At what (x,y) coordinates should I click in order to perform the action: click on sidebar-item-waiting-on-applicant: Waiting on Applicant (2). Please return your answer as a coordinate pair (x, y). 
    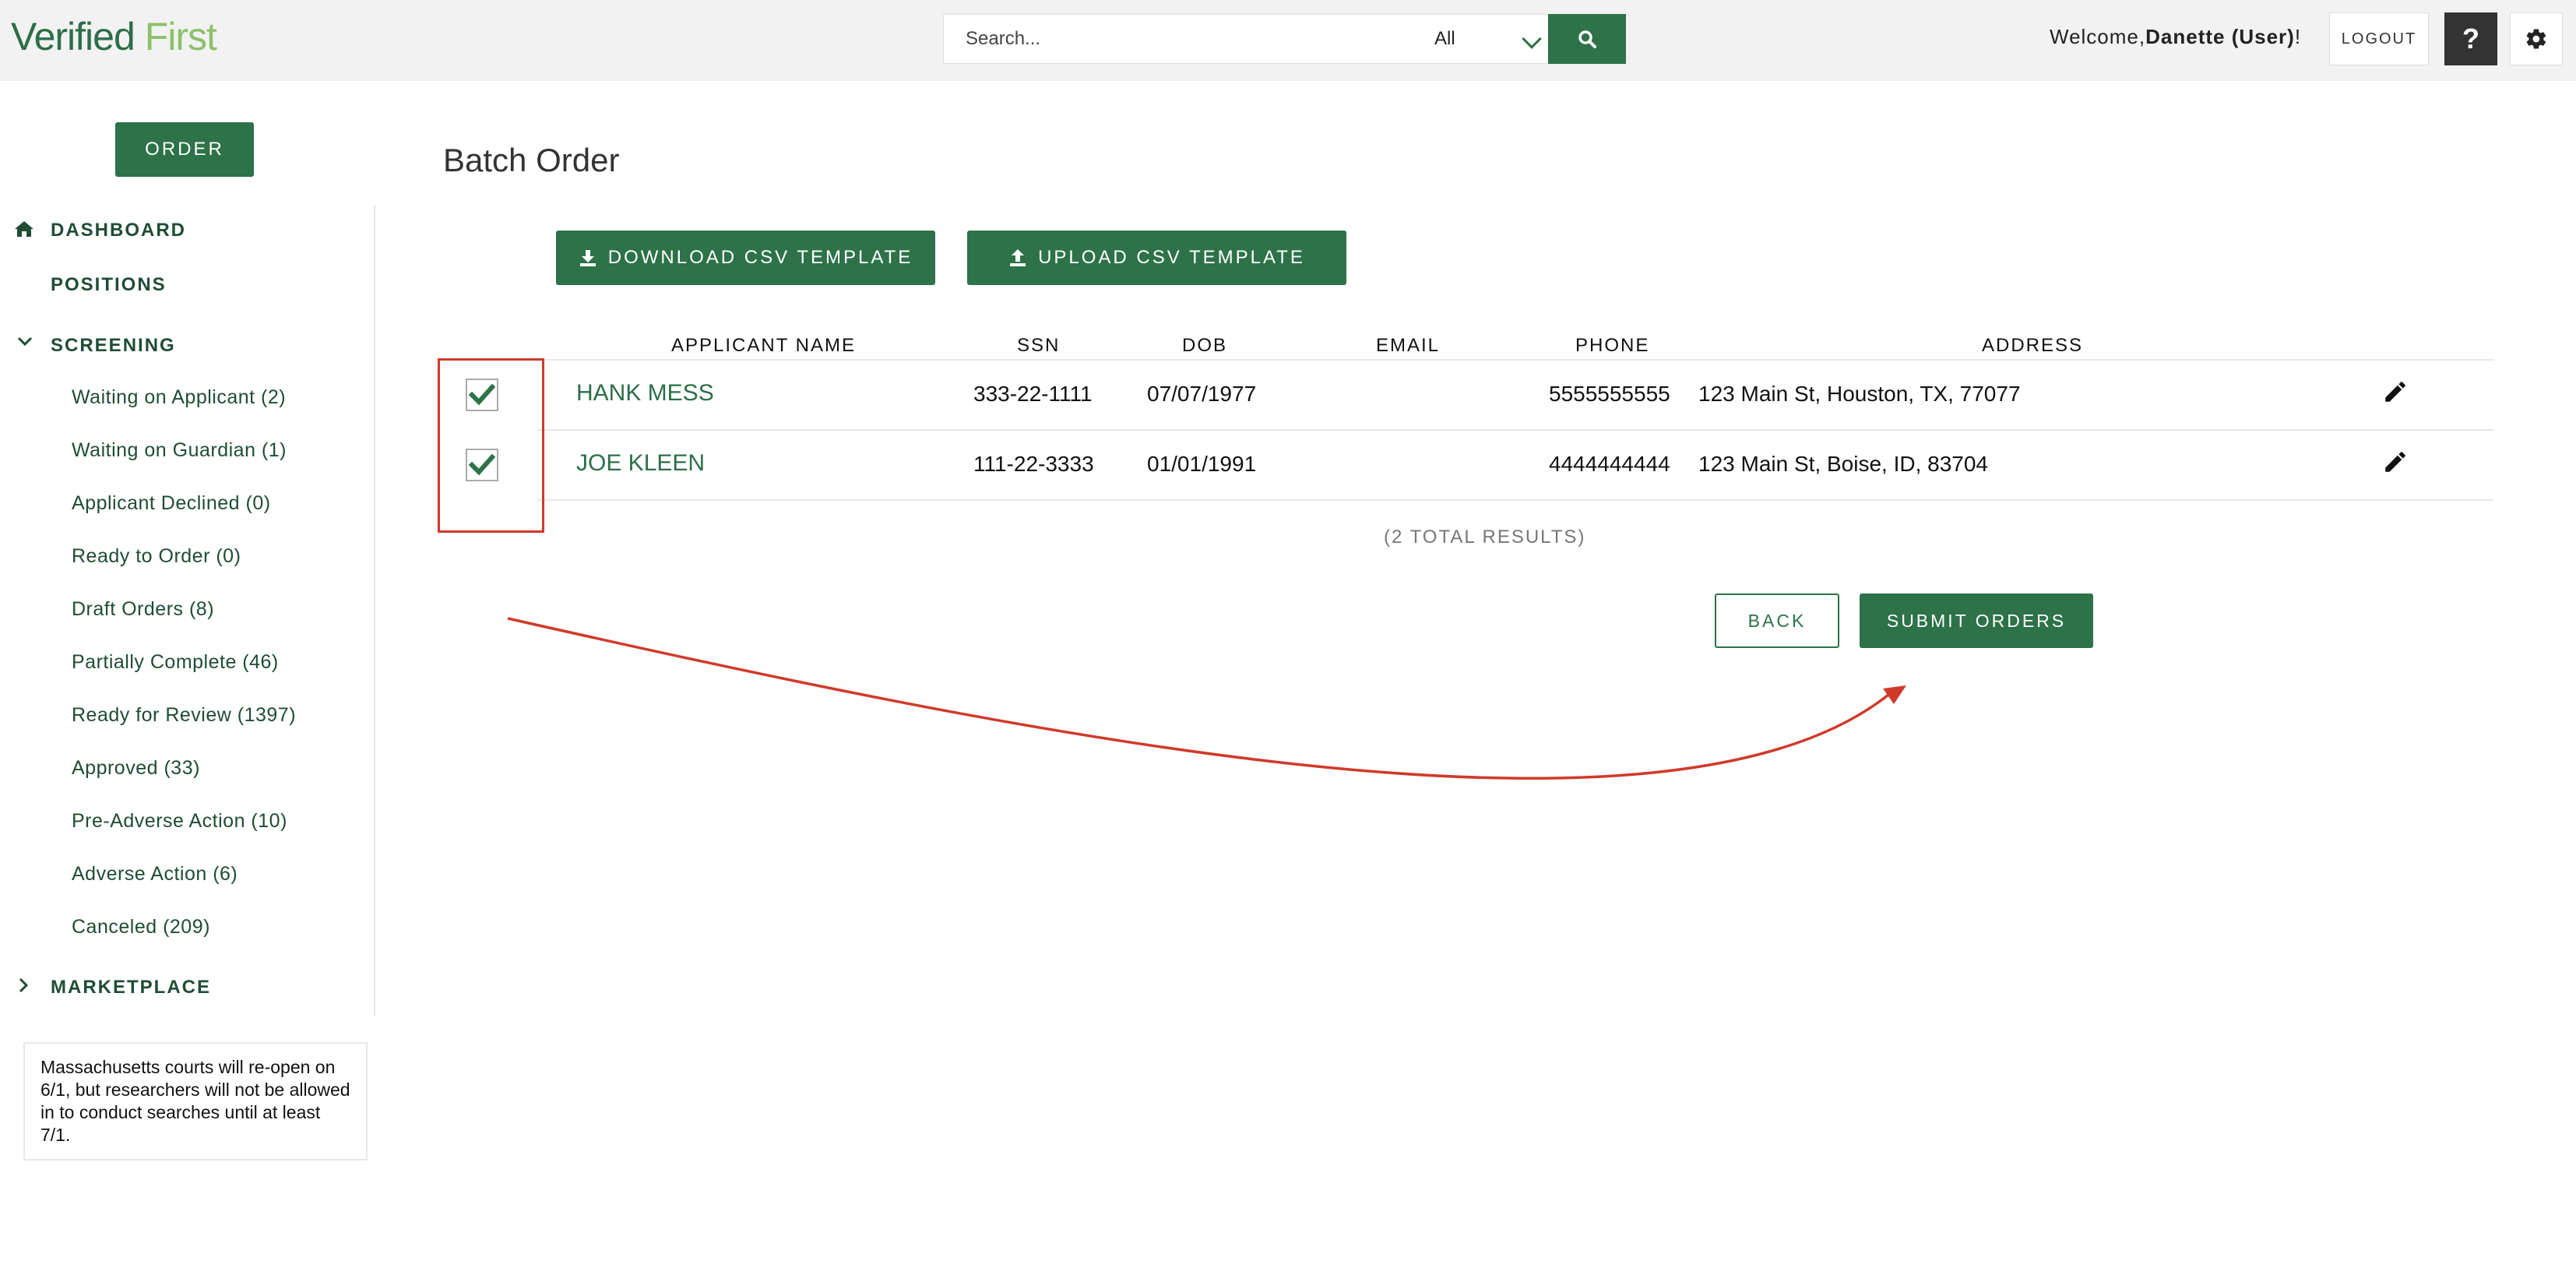
    Looking at the image, I should click on (179, 397).